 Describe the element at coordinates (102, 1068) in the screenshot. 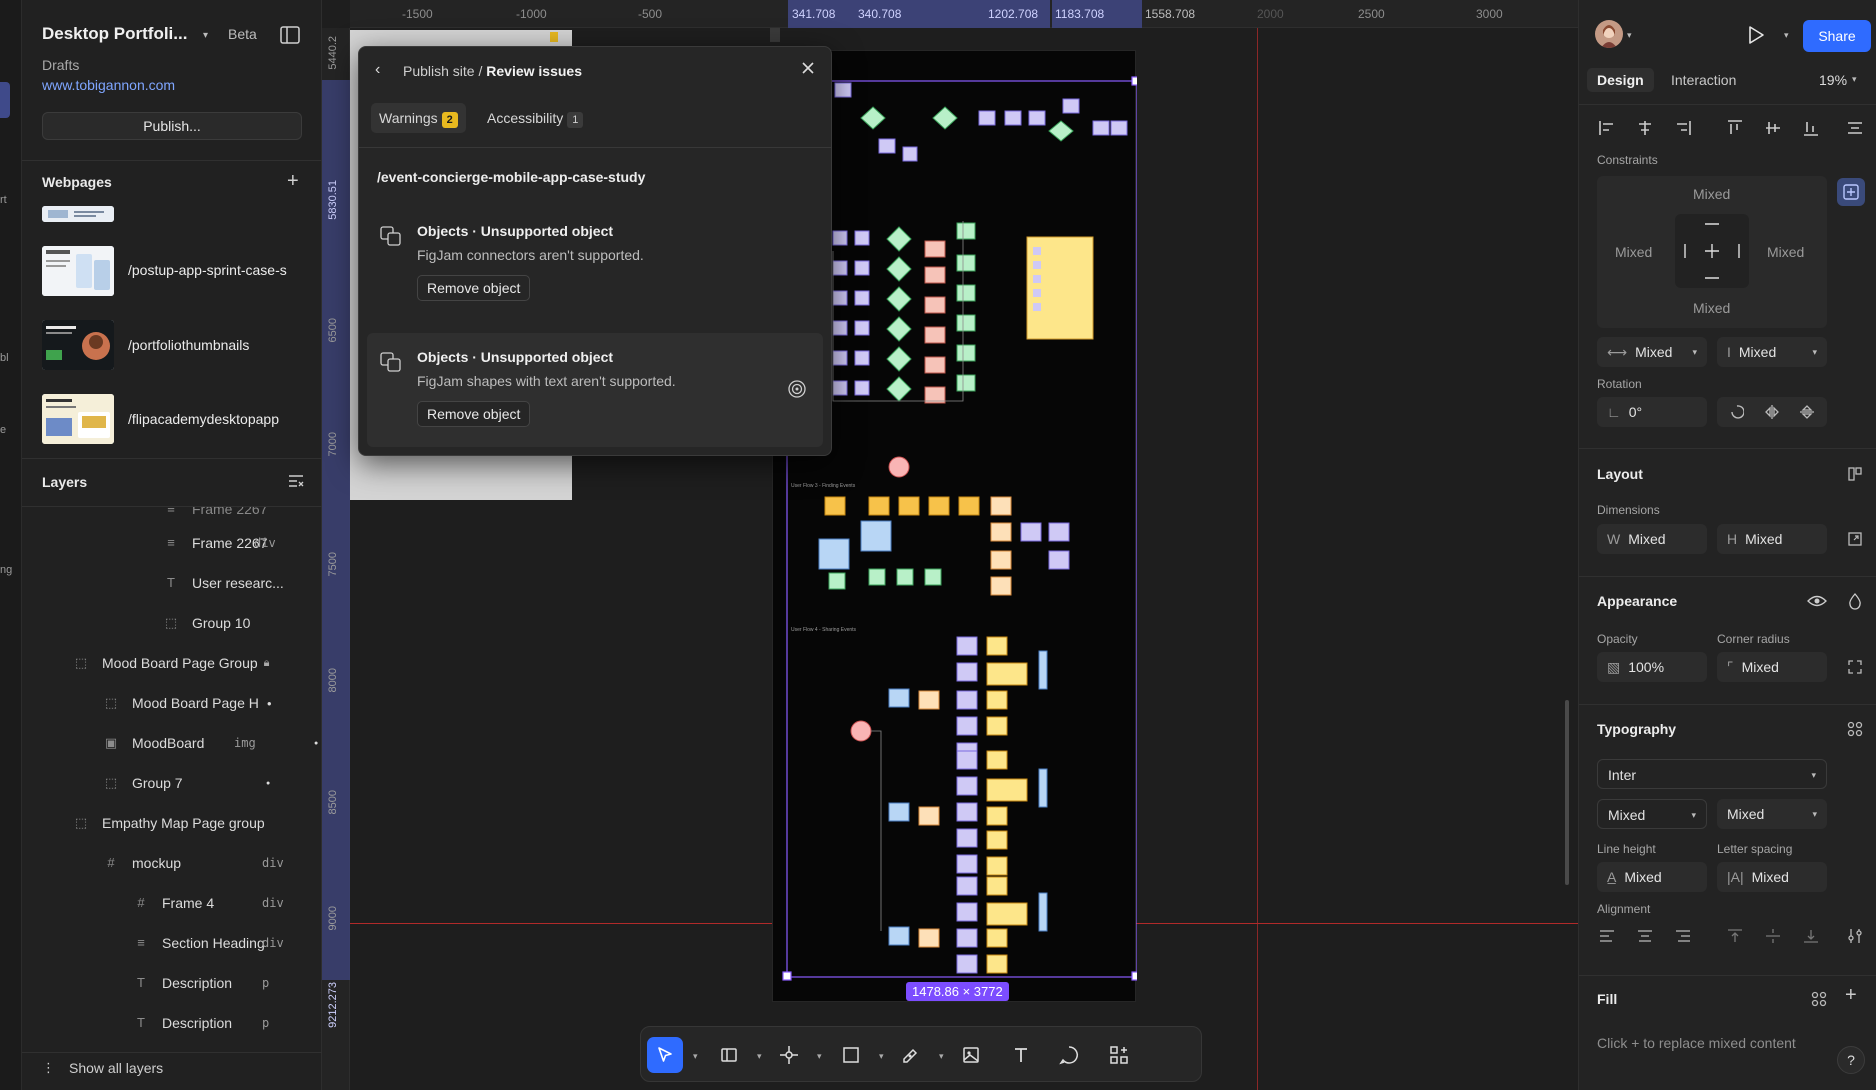

I see `show-all-layers-button: ⋮ Show all layers` at that location.